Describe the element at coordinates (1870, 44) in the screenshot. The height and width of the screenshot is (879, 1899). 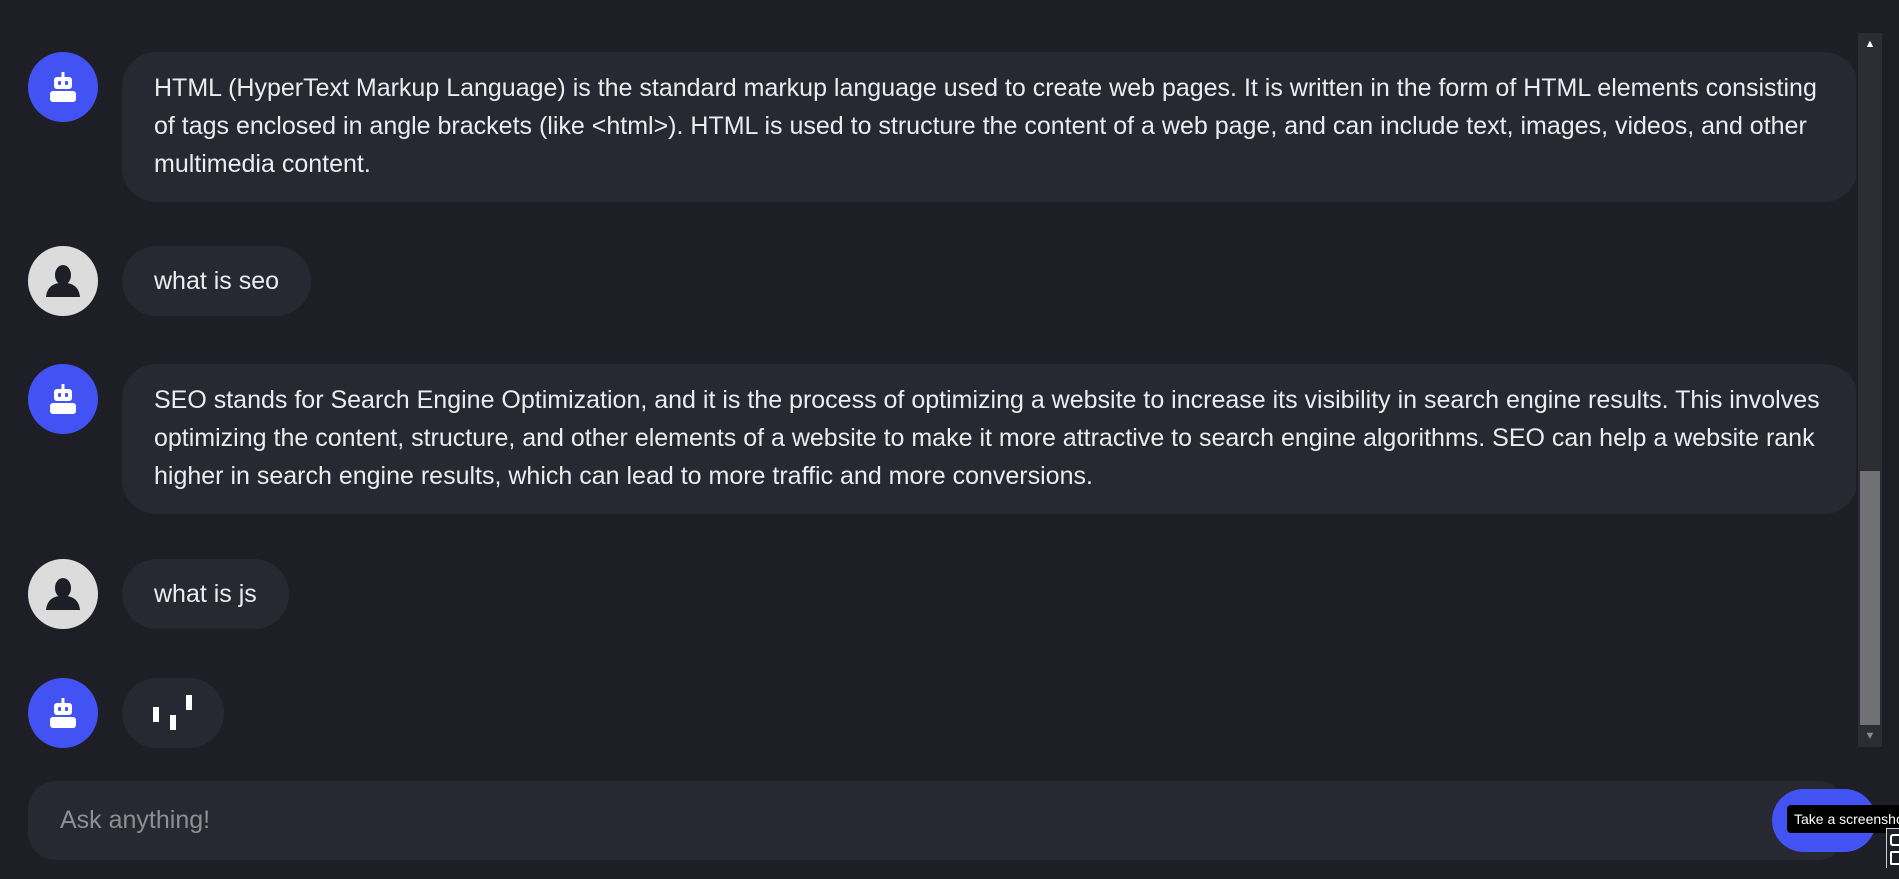
I see `triangle-up-icon: ▲` at that location.